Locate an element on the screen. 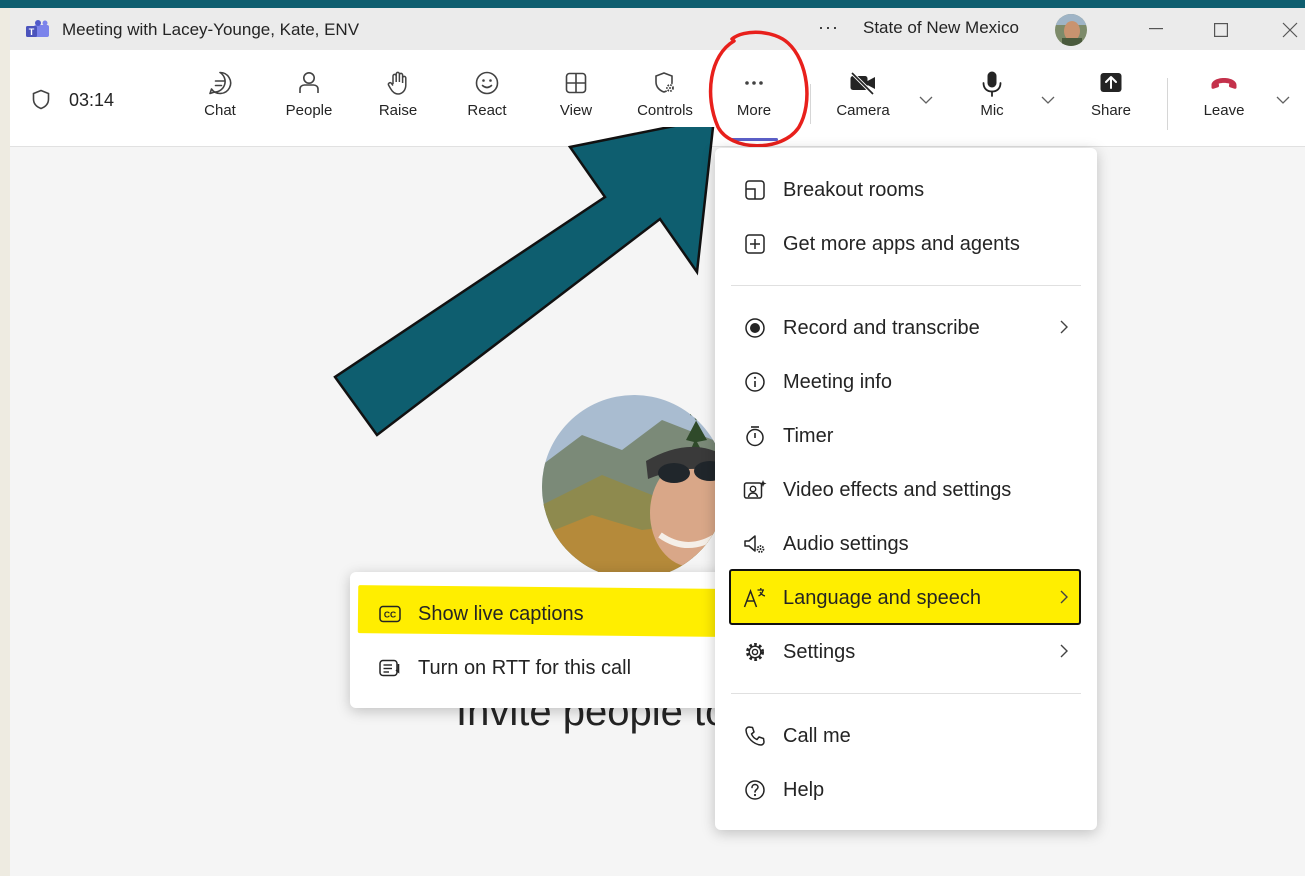  camera-off-icon is located at coordinates (862, 83).